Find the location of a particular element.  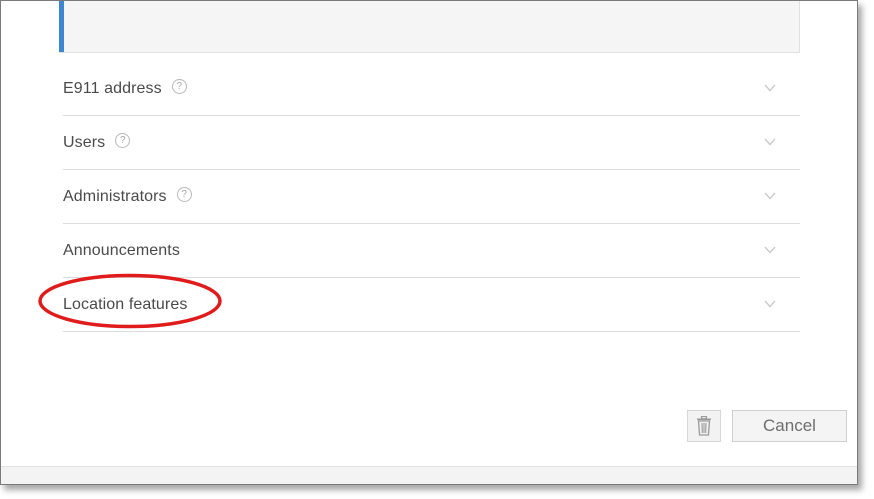

bottom-strip is located at coordinates (429, 475).